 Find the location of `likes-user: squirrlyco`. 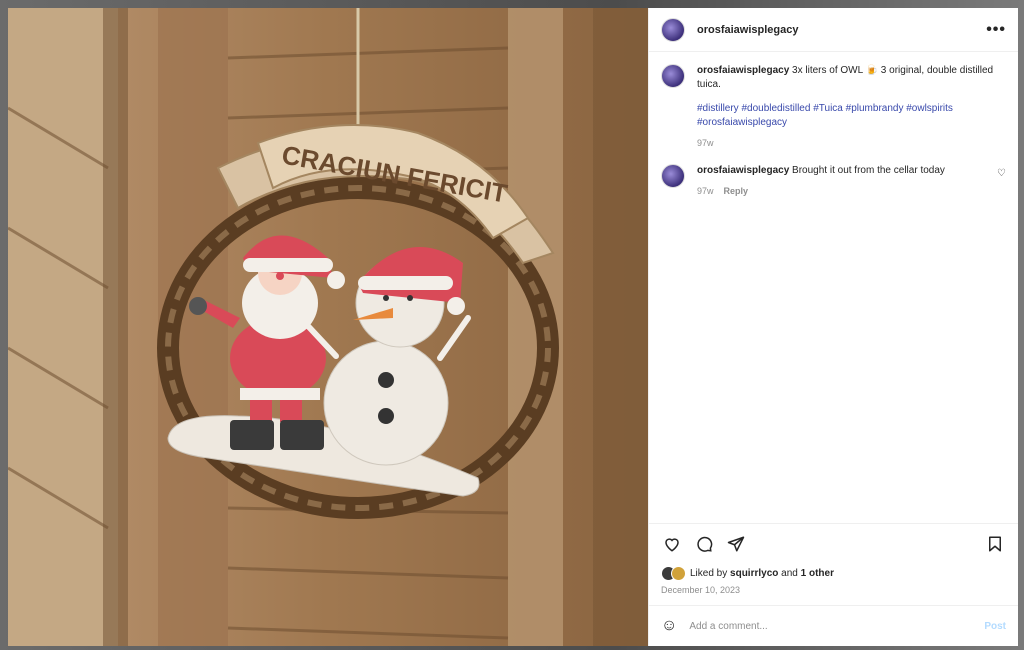

likes-user: squirrlyco is located at coordinates (754, 573).